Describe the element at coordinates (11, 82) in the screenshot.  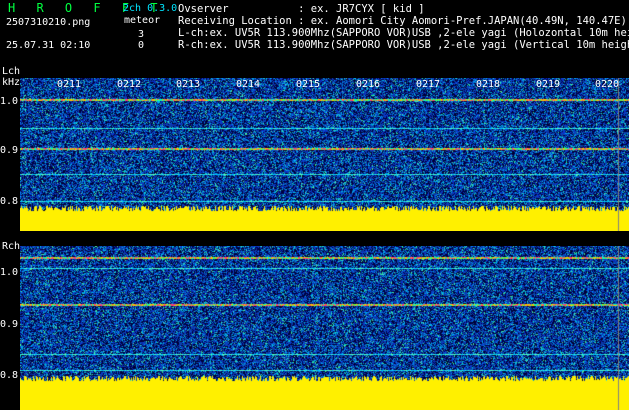
I see `lch-unit-label: kHz` at that location.